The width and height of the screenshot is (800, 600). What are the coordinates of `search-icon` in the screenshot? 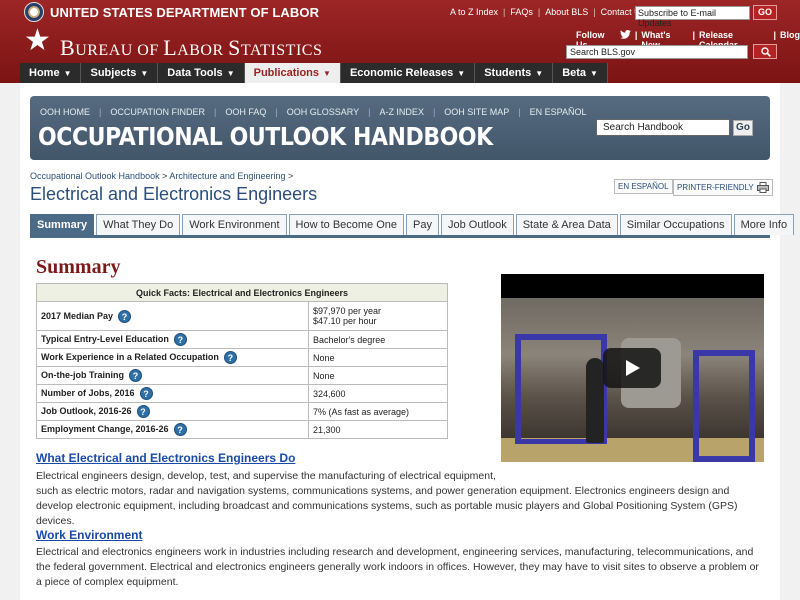 It's located at (766, 52).